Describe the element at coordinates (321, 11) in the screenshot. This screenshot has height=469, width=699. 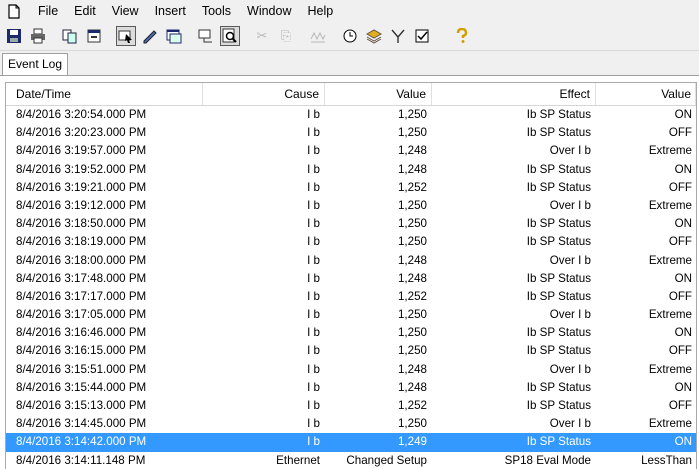
I see `menu-help: Help` at that location.